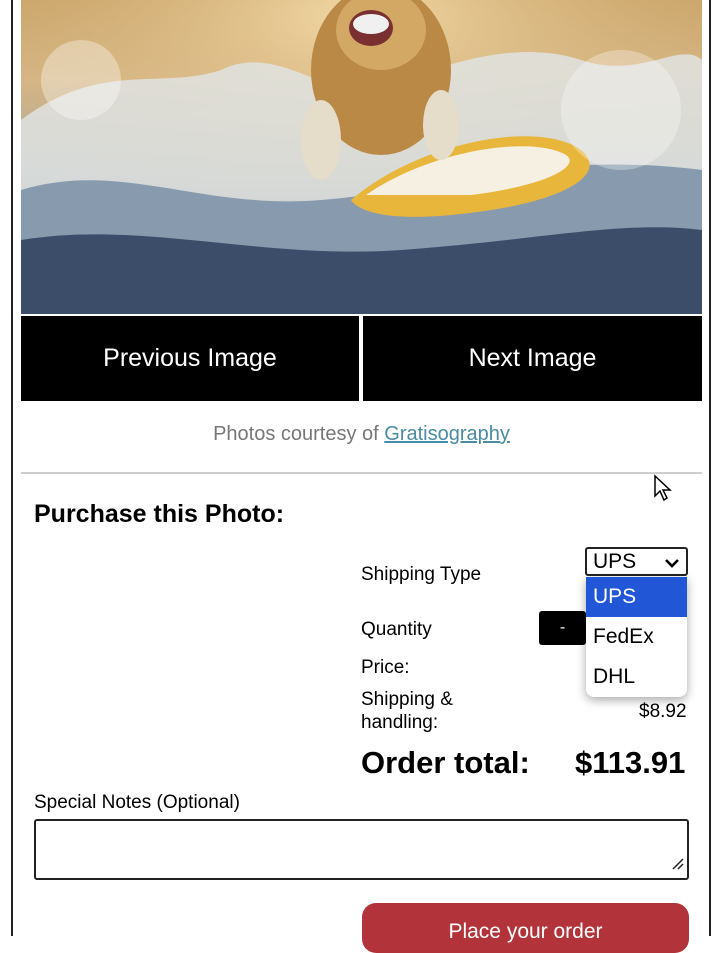 This screenshot has width=724, height=953. What do you see at coordinates (677, 865) in the screenshot?
I see `resize-grip-icon` at bounding box center [677, 865].